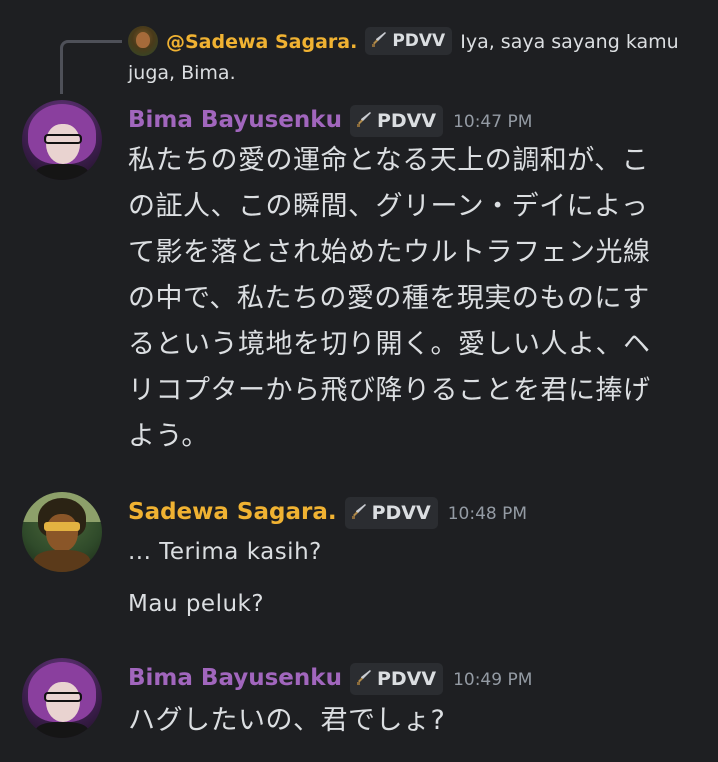  What do you see at coordinates (261, 42) in the screenshot?
I see `reply-author: @Sadewa Sagara.` at bounding box center [261, 42].